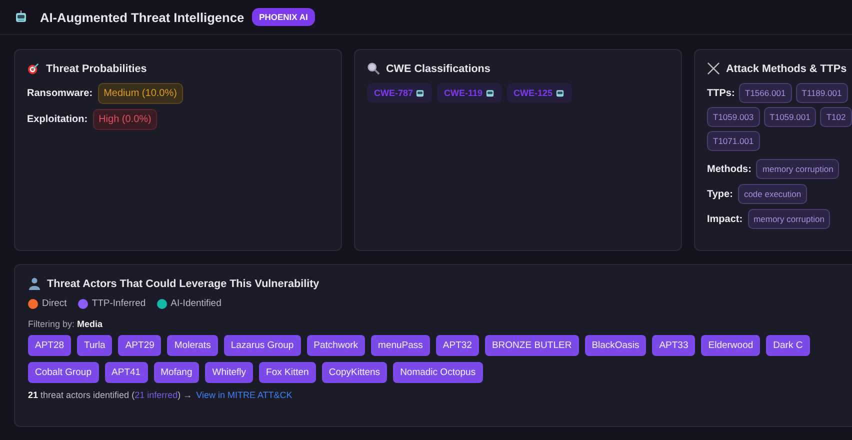  I want to click on card-title: Threat Actors That Could Leverage This Vulnerability, so click(183, 284).